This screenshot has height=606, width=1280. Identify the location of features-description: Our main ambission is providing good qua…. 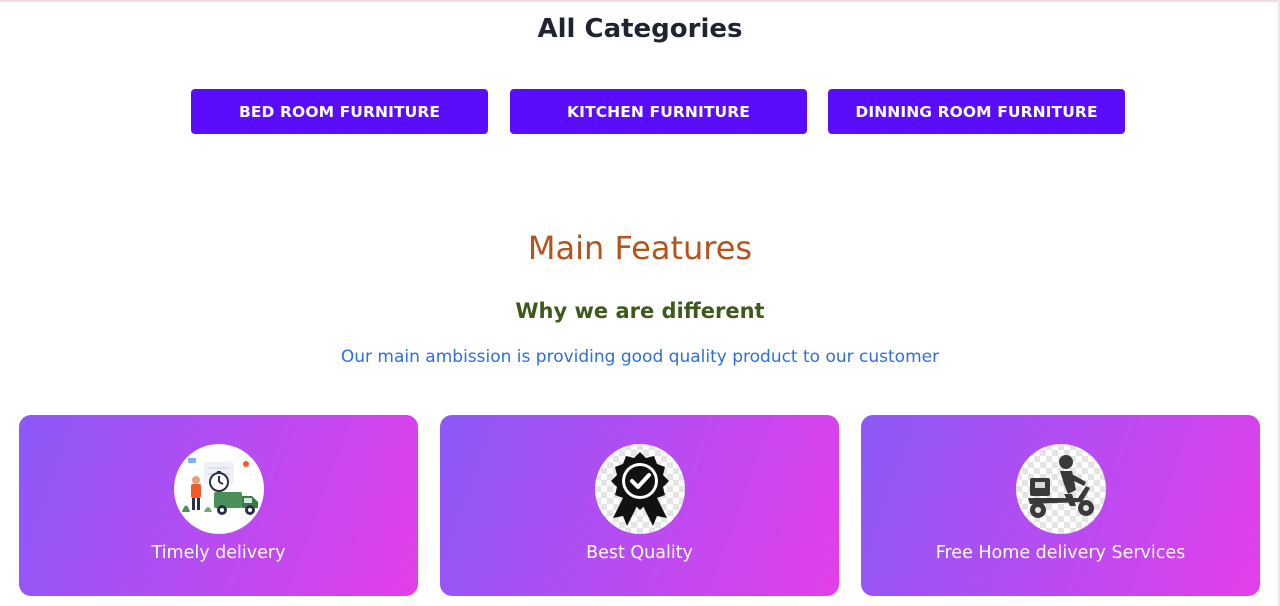
(640, 357).